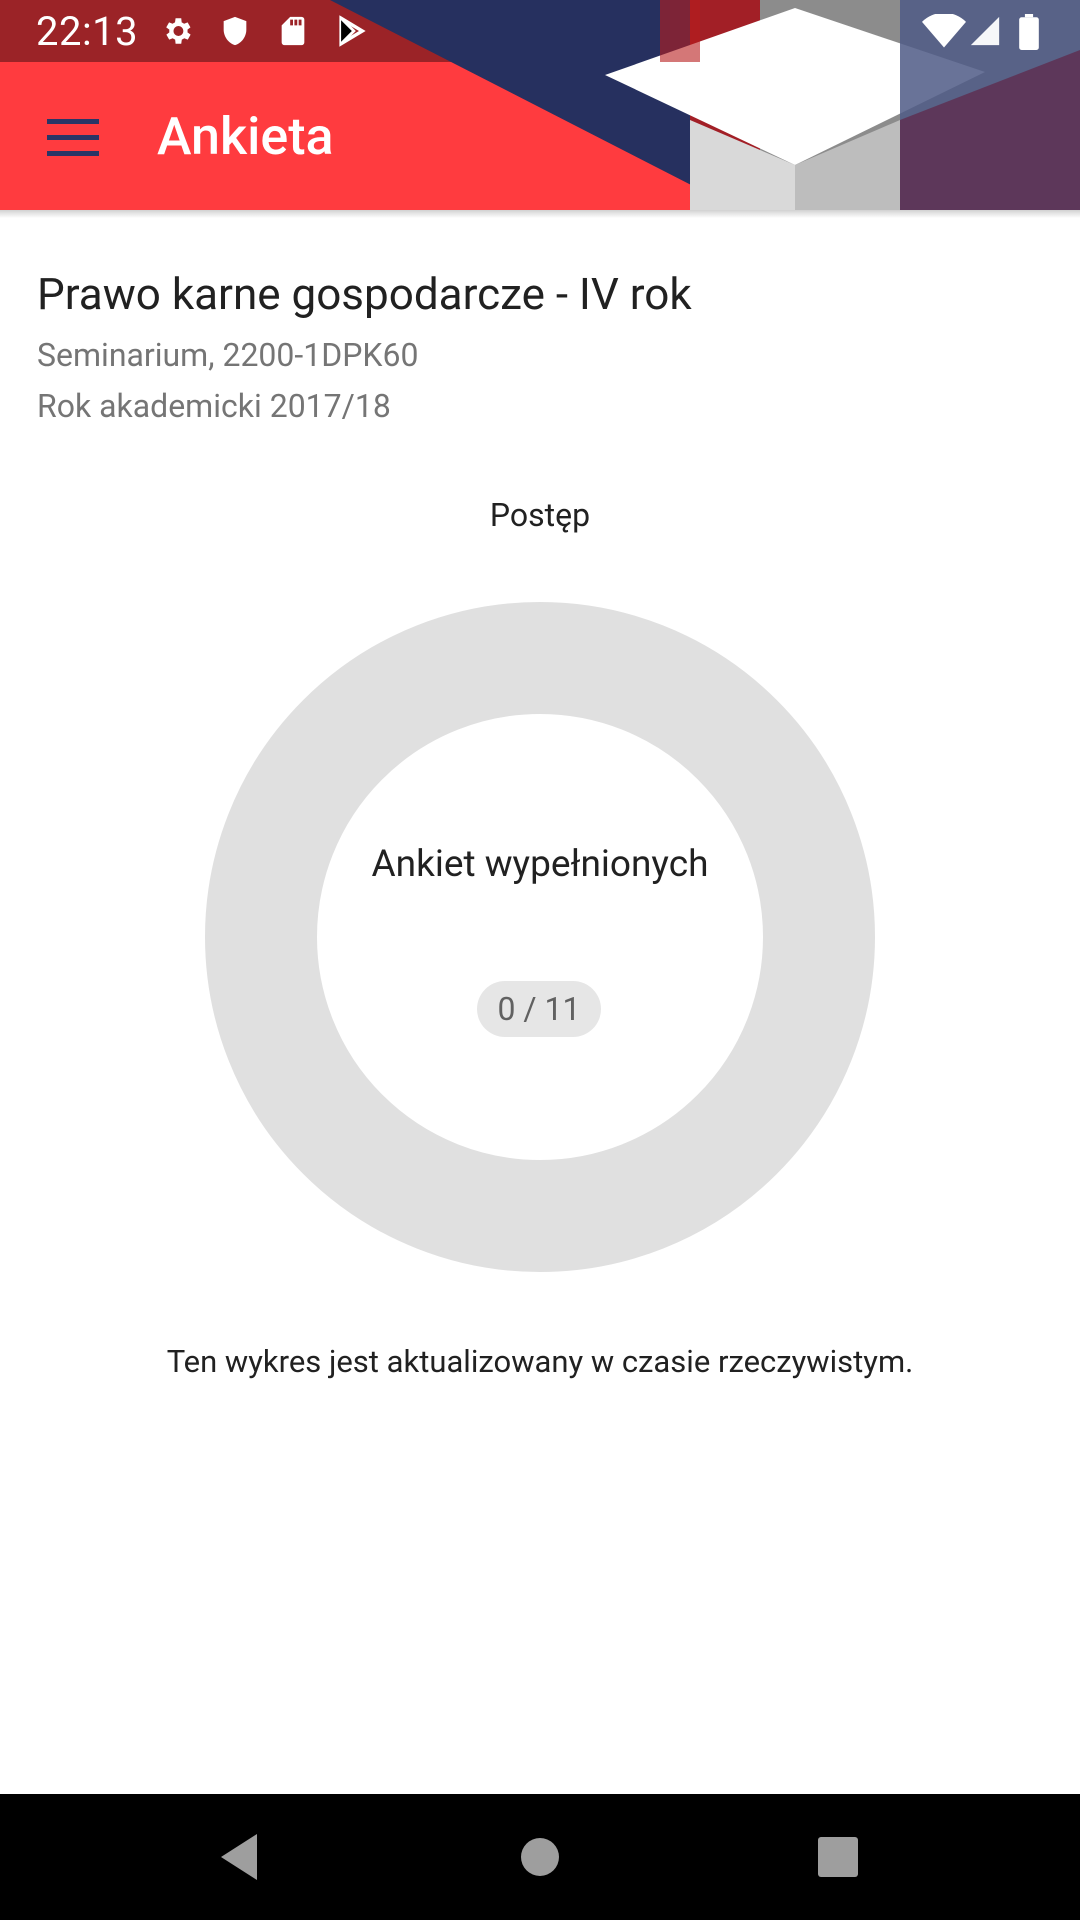  I want to click on settings-icon, so click(177, 33).